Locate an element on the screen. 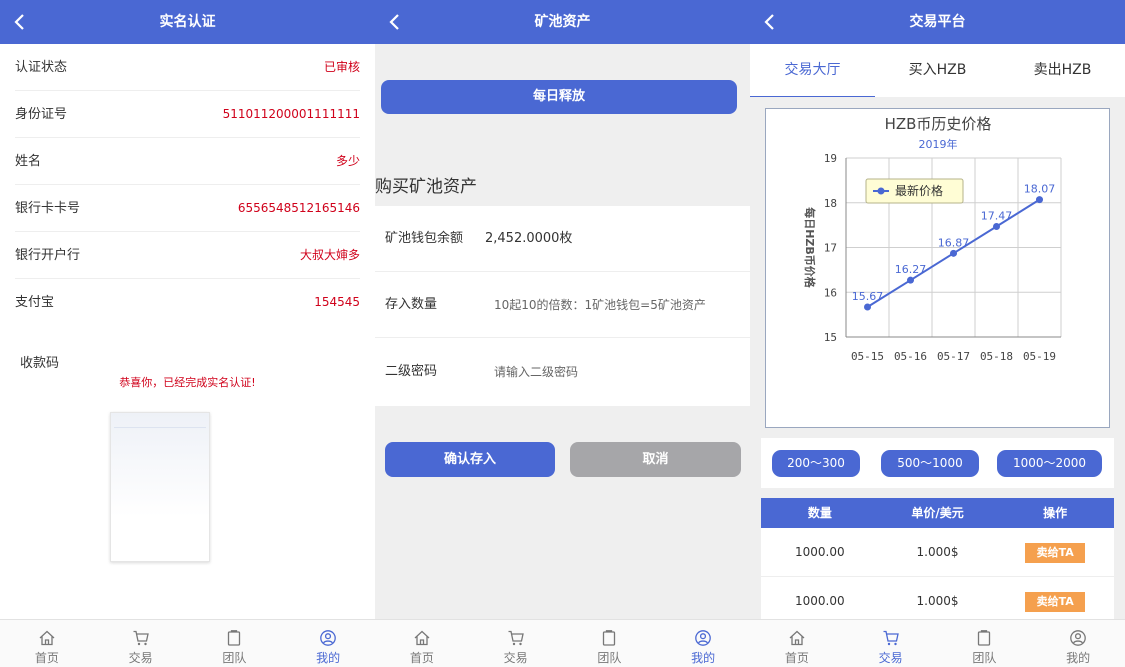  tab-buy-hzb: 买入HZB is located at coordinates (937, 70).